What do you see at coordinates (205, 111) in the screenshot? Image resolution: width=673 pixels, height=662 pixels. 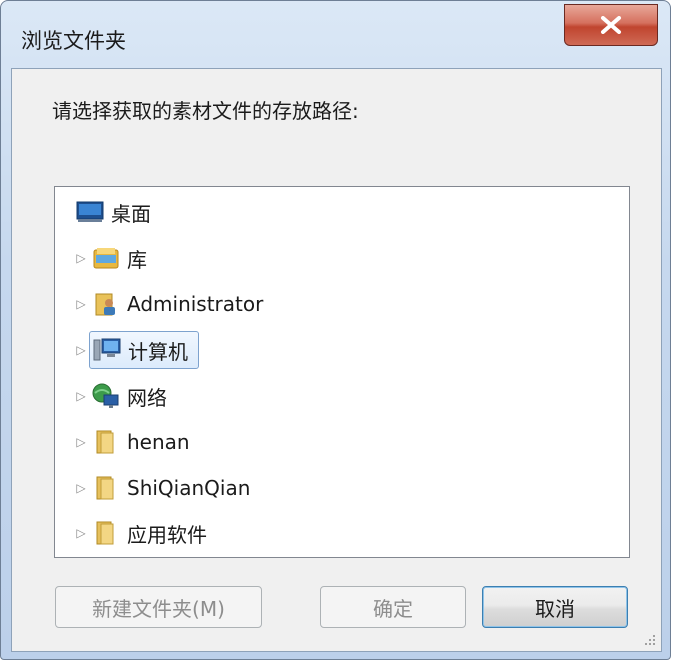 I see `instruction-text: 请选择获取的素材文件的存放路径:` at bounding box center [205, 111].